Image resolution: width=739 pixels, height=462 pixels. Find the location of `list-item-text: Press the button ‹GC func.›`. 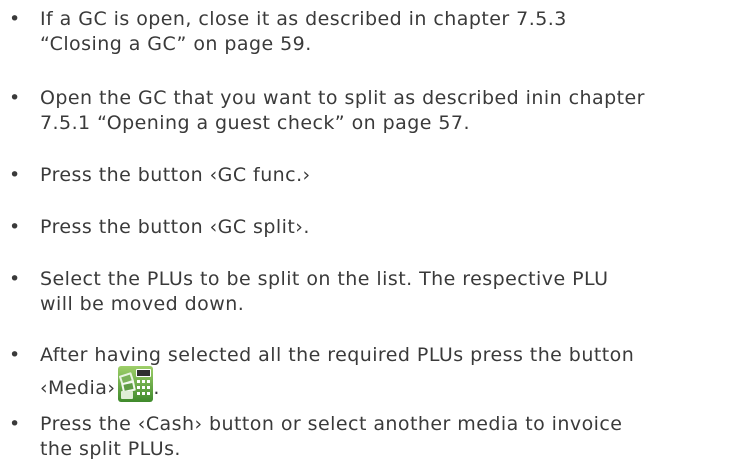

list-item-text: Press the button ‹GC func.› is located at coordinates (175, 175).